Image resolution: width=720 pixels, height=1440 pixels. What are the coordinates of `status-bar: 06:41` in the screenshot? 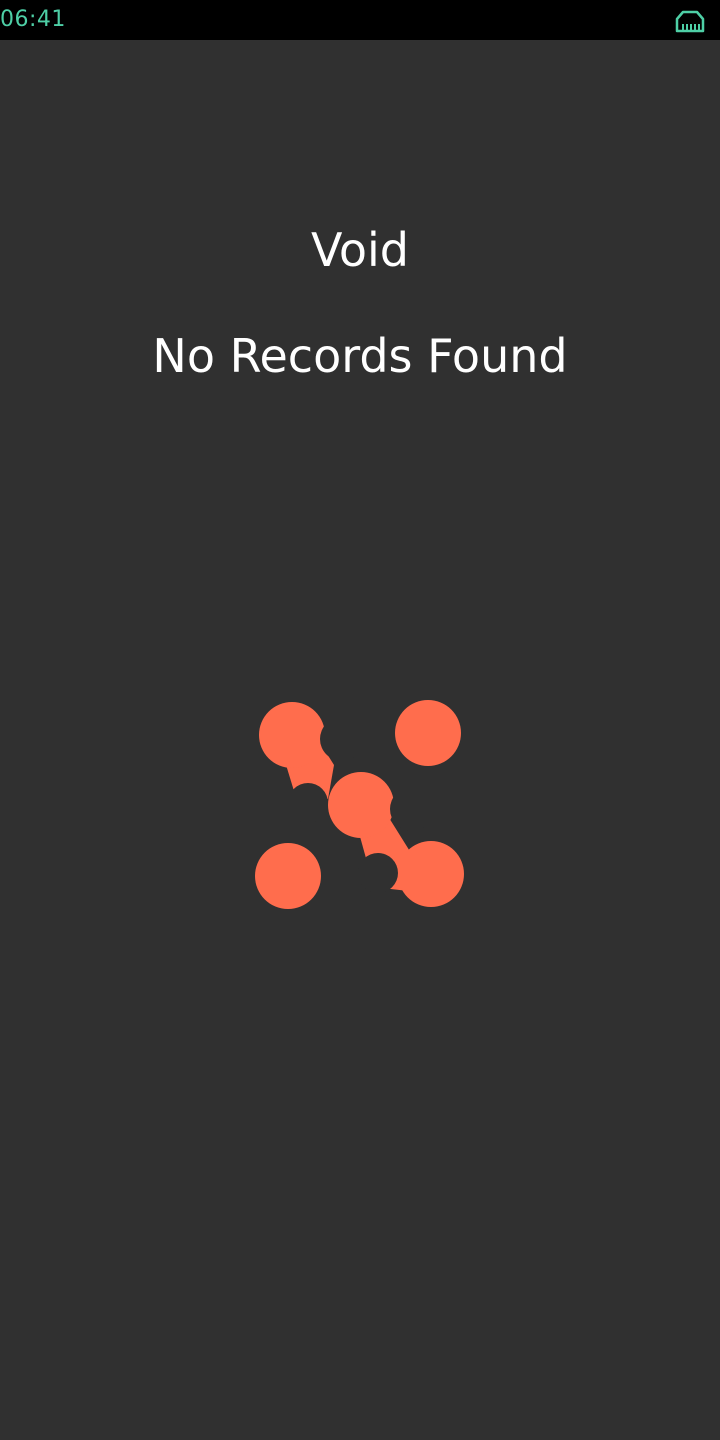 It's located at (360, 20).